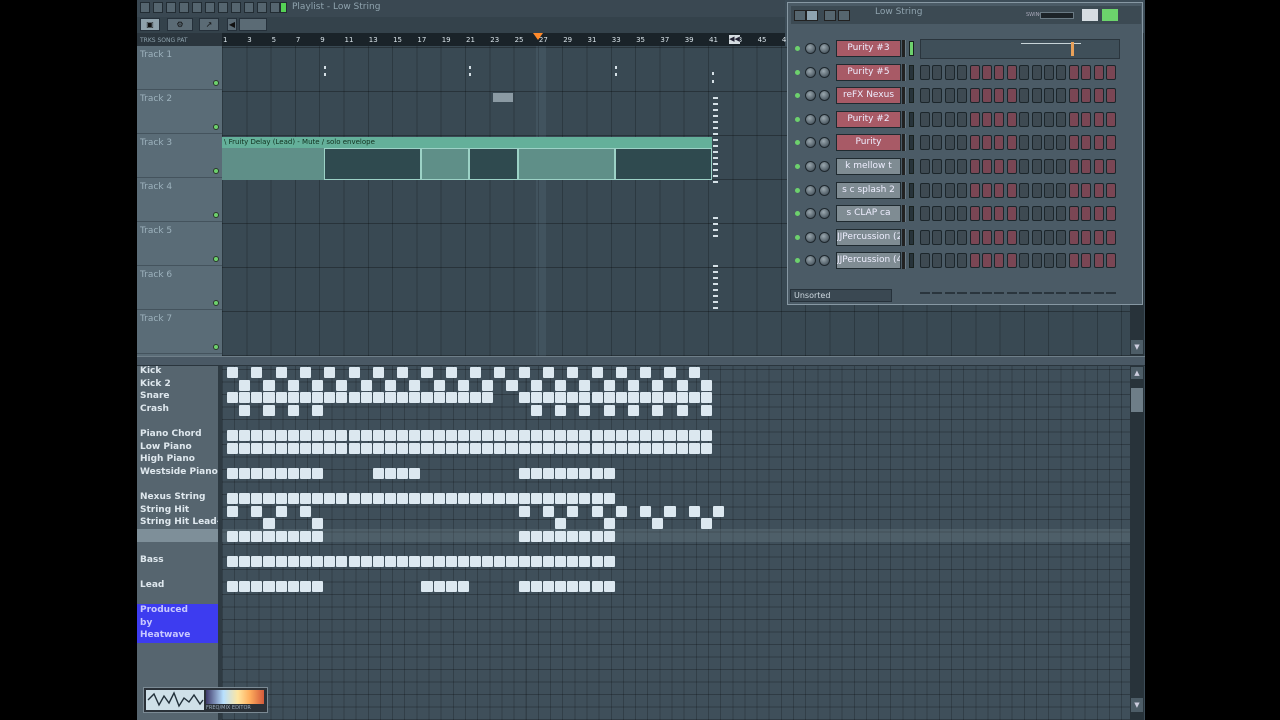 Image resolution: width=1280 pixels, height=720 pixels. Describe the element at coordinates (152, 560) in the screenshot. I see `note-label: Bass` at that location.